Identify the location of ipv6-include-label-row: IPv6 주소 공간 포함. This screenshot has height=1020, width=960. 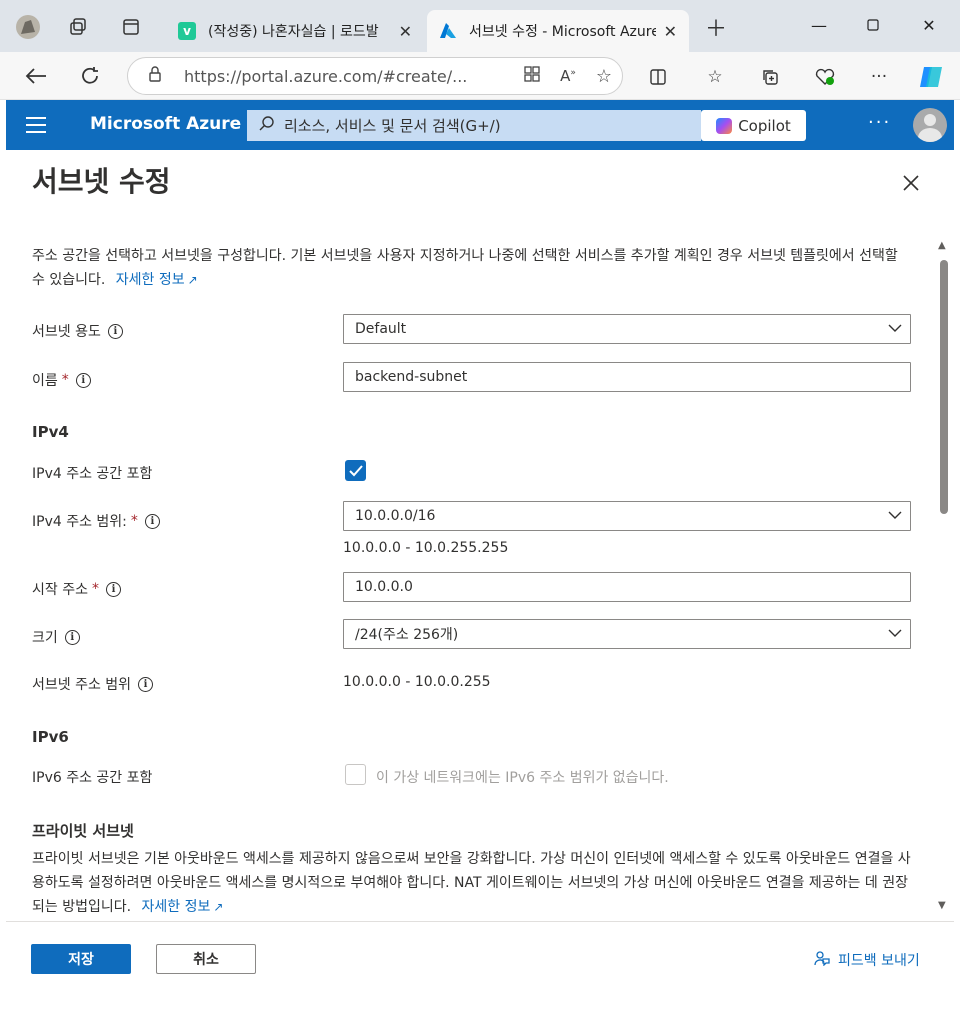
(92, 777).